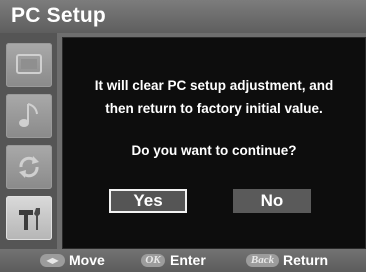 The height and width of the screenshot is (272, 369). I want to click on tools-icon, so click(29, 219).